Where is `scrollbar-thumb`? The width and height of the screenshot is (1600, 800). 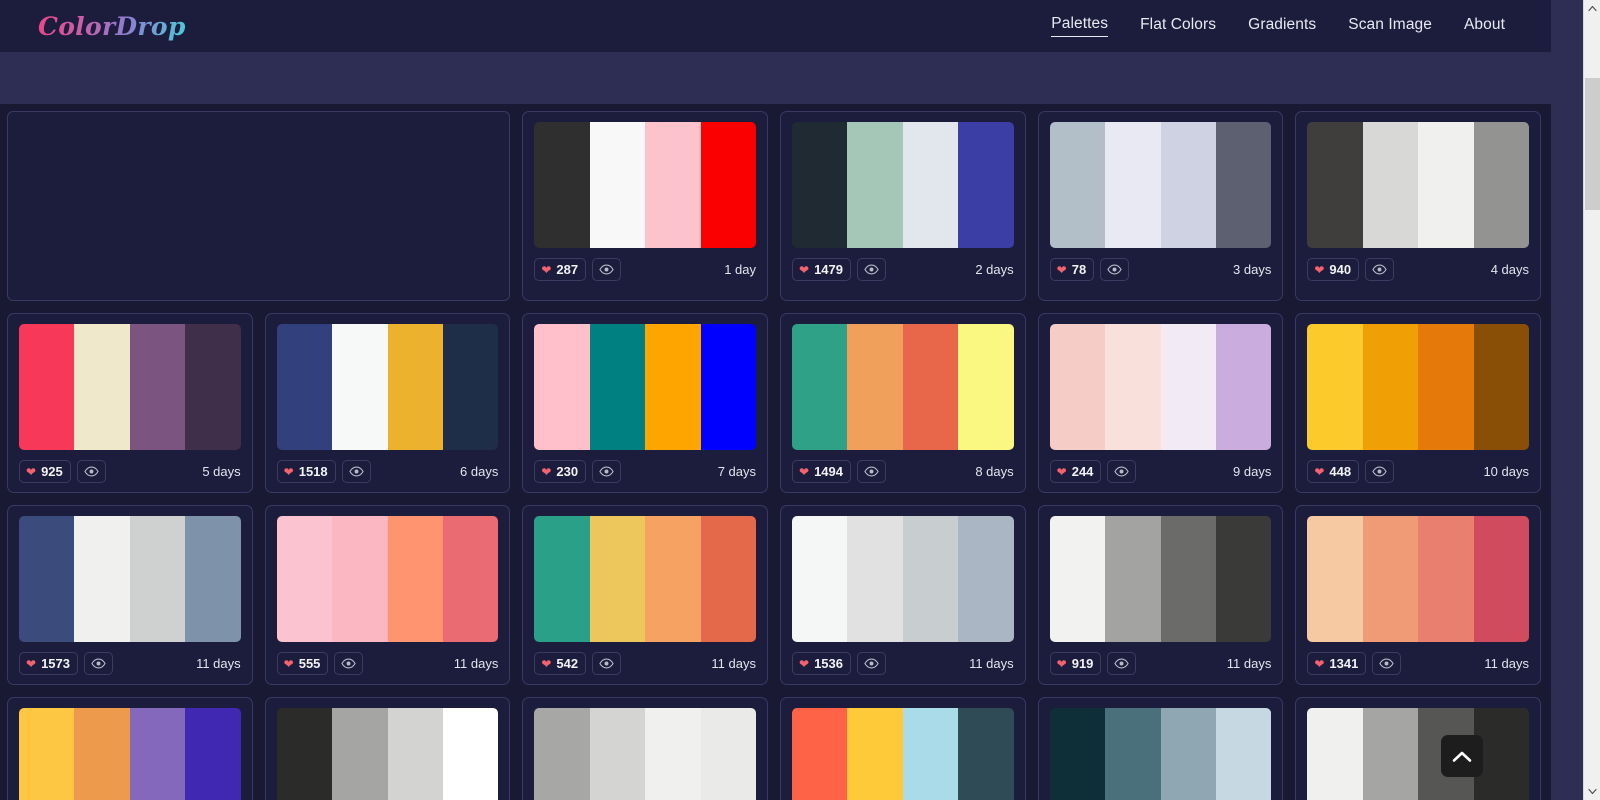 scrollbar-thumb is located at coordinates (1592, 144).